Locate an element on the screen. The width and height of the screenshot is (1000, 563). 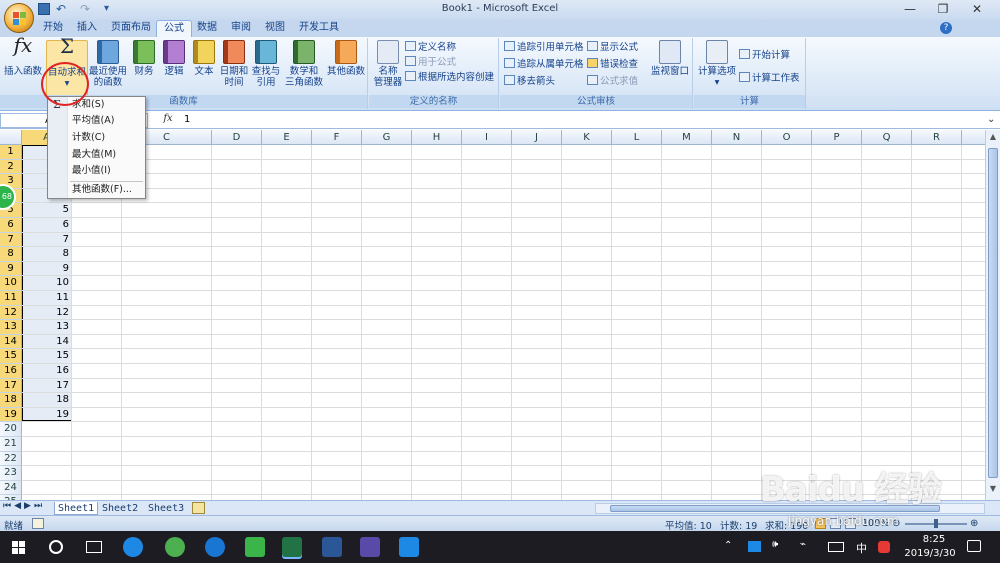
column-header: P is located at coordinates (837, 137).